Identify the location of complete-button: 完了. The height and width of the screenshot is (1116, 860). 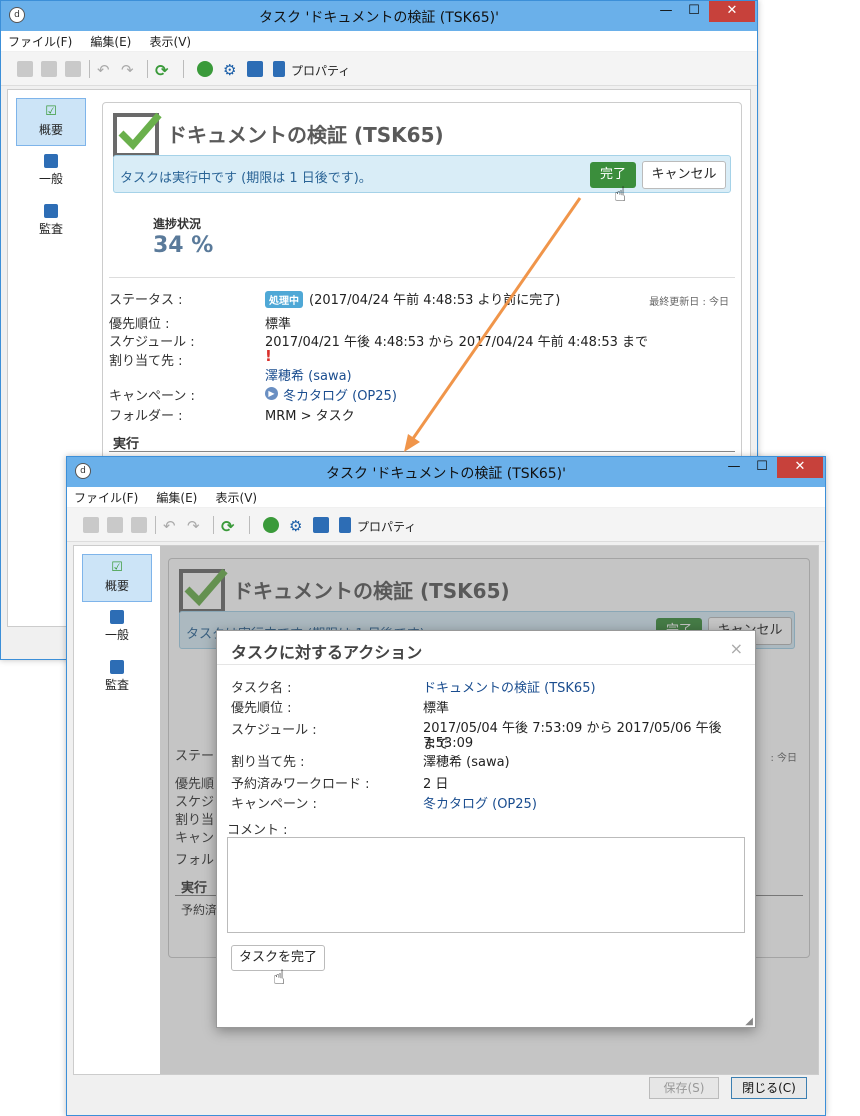
(613, 175).